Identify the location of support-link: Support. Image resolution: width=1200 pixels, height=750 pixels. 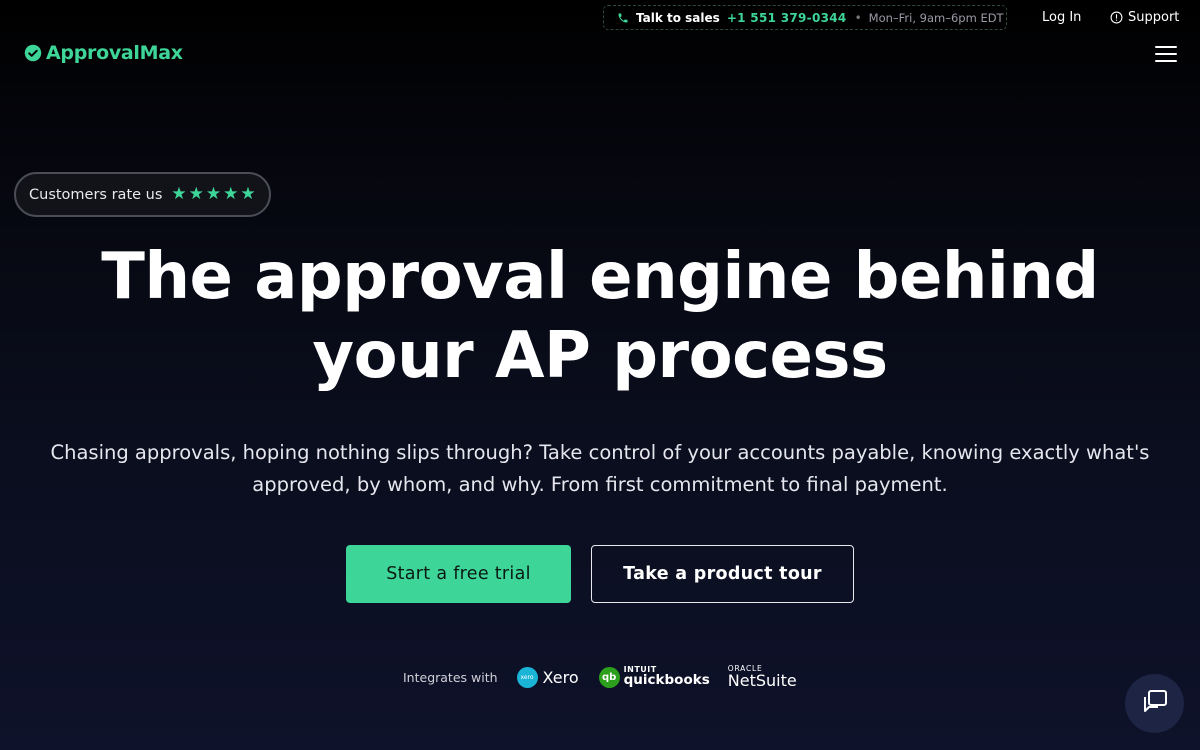
(1144, 17).